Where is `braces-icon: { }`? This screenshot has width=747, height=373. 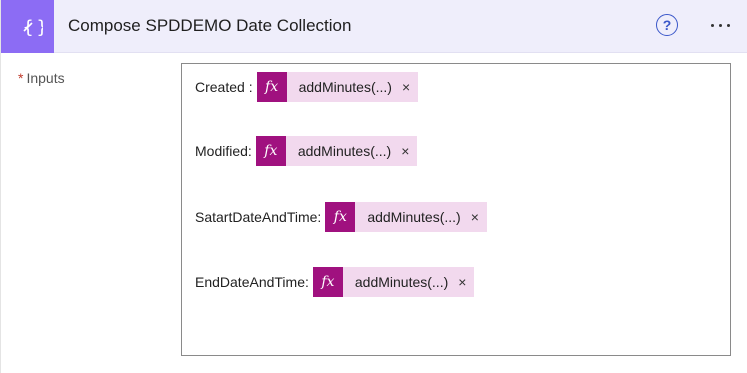 braces-icon: { } is located at coordinates (27, 26).